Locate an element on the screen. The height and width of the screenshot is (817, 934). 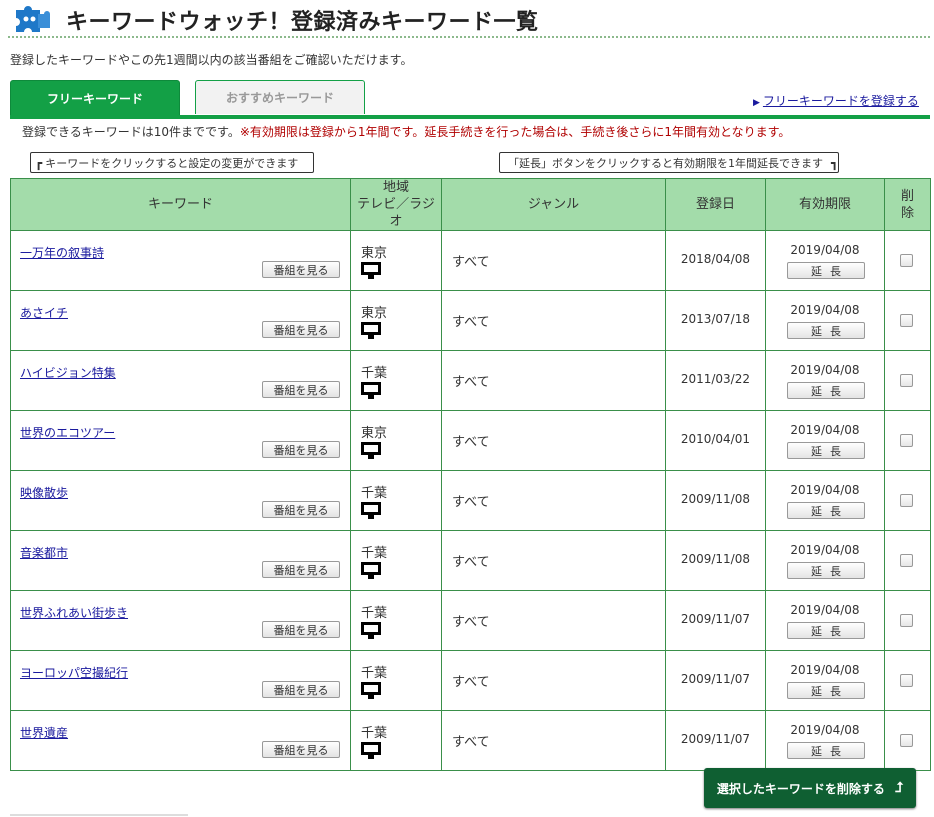
keyword-cell: 世界のエコツアー 番組を見る is located at coordinates (180, 440).